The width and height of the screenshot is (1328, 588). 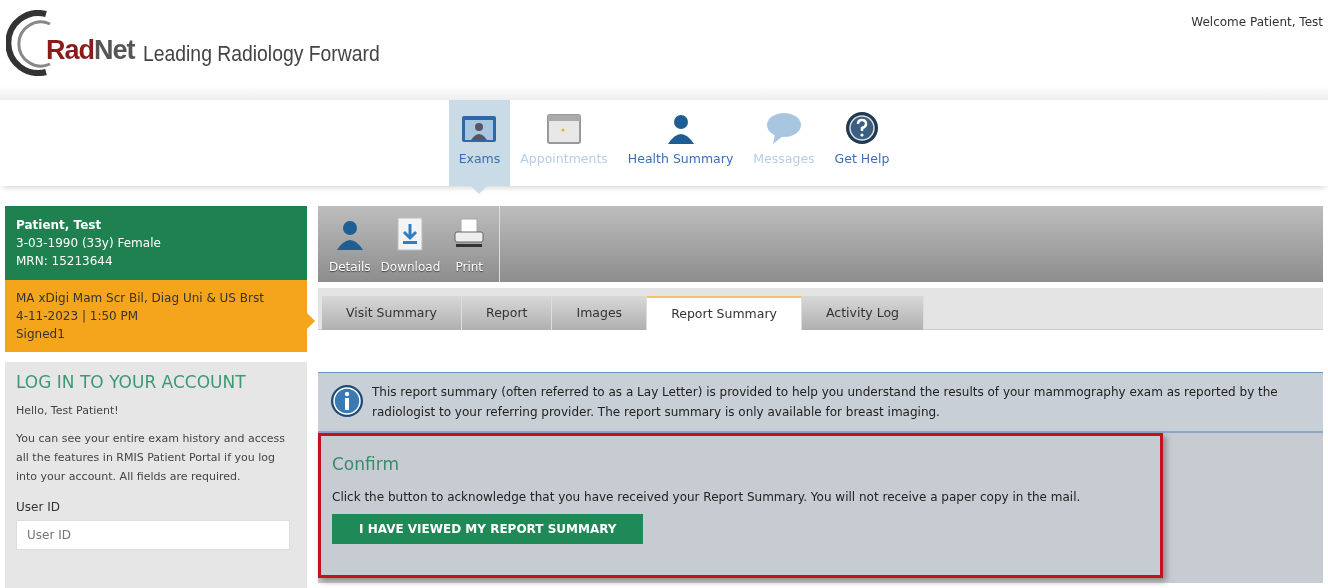 What do you see at coordinates (707, 498) in the screenshot?
I see `confirm-text: Click the button to acknowledge that you have received your Report Summary. You will not receive a paper copy in the mail.` at bounding box center [707, 498].